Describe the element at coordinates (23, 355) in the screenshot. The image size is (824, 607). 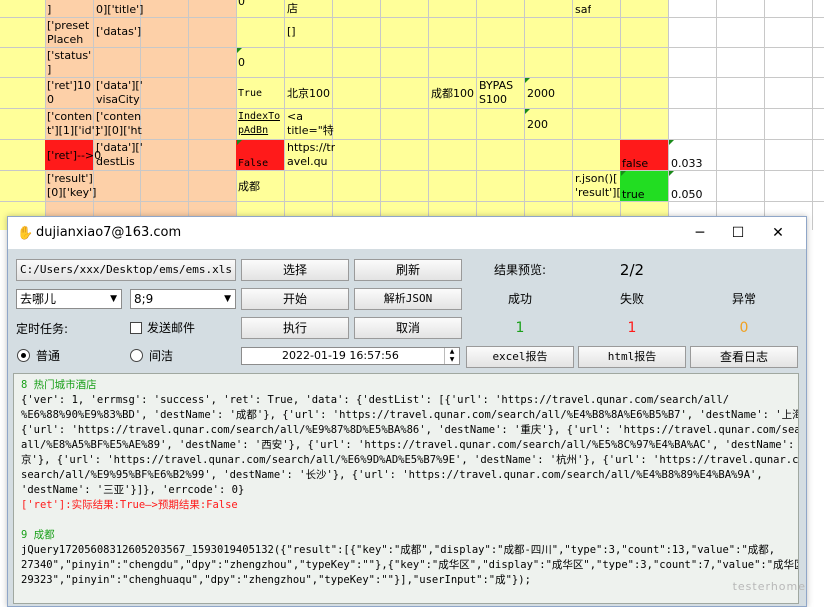
I see `normal-radio` at that location.